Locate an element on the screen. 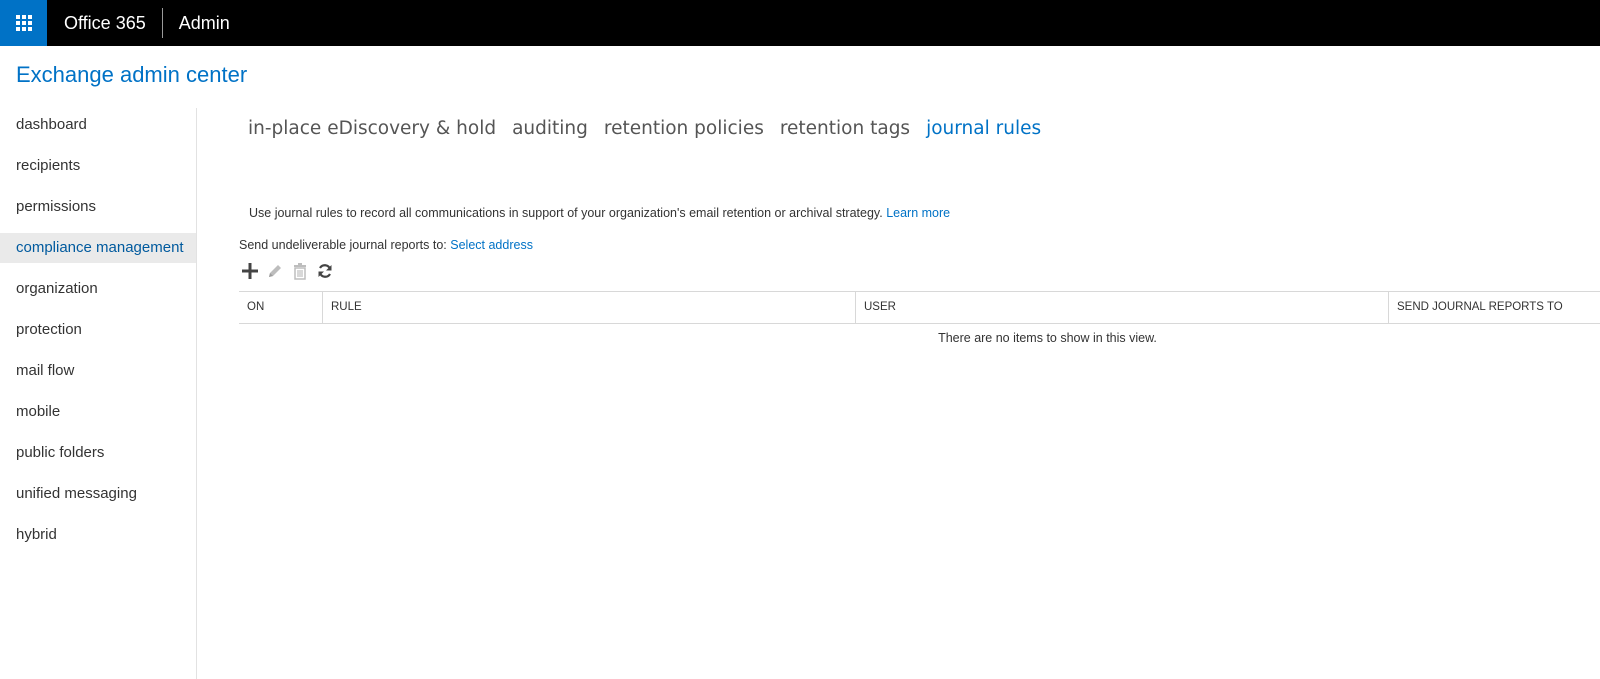 Image resolution: width=1600 pixels, height=679 pixels. tab-retention-tags: retention tags is located at coordinates (845, 128).